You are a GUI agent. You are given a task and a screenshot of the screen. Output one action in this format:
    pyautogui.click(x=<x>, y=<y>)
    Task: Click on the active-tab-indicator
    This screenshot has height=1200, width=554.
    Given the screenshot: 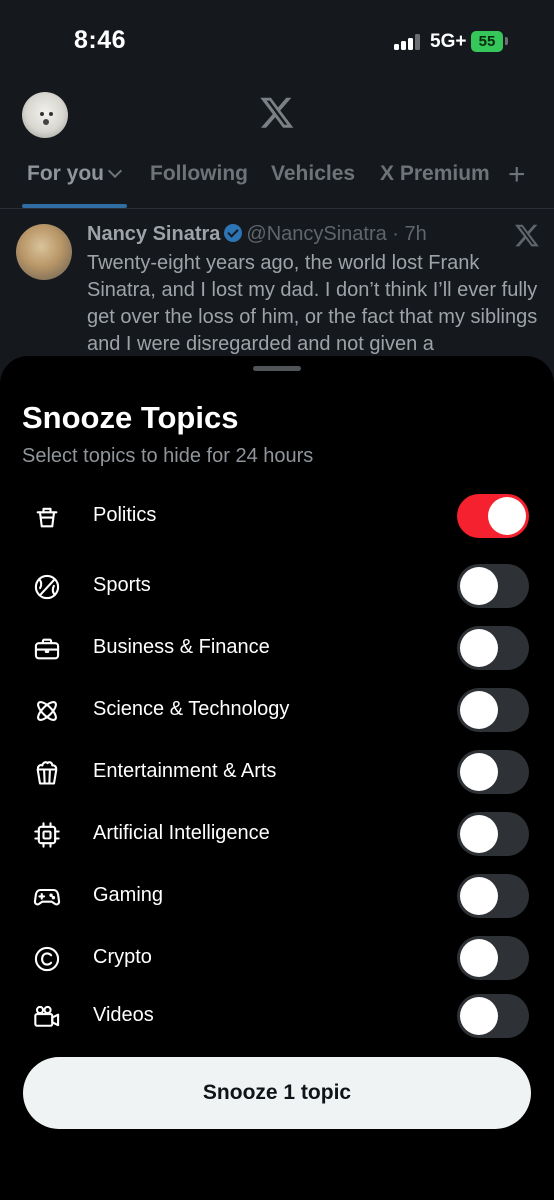 What is the action you would take?
    pyautogui.click(x=74, y=206)
    